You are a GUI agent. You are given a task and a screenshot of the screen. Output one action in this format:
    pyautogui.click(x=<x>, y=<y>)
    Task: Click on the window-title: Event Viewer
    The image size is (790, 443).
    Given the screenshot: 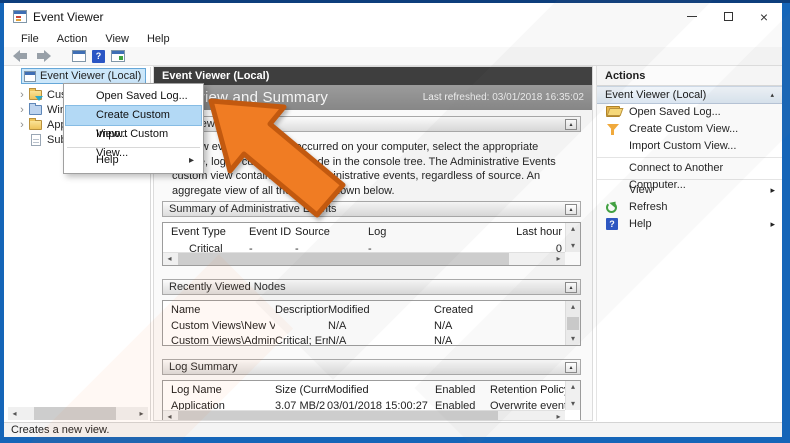 What is the action you would take?
    pyautogui.click(x=68, y=16)
    